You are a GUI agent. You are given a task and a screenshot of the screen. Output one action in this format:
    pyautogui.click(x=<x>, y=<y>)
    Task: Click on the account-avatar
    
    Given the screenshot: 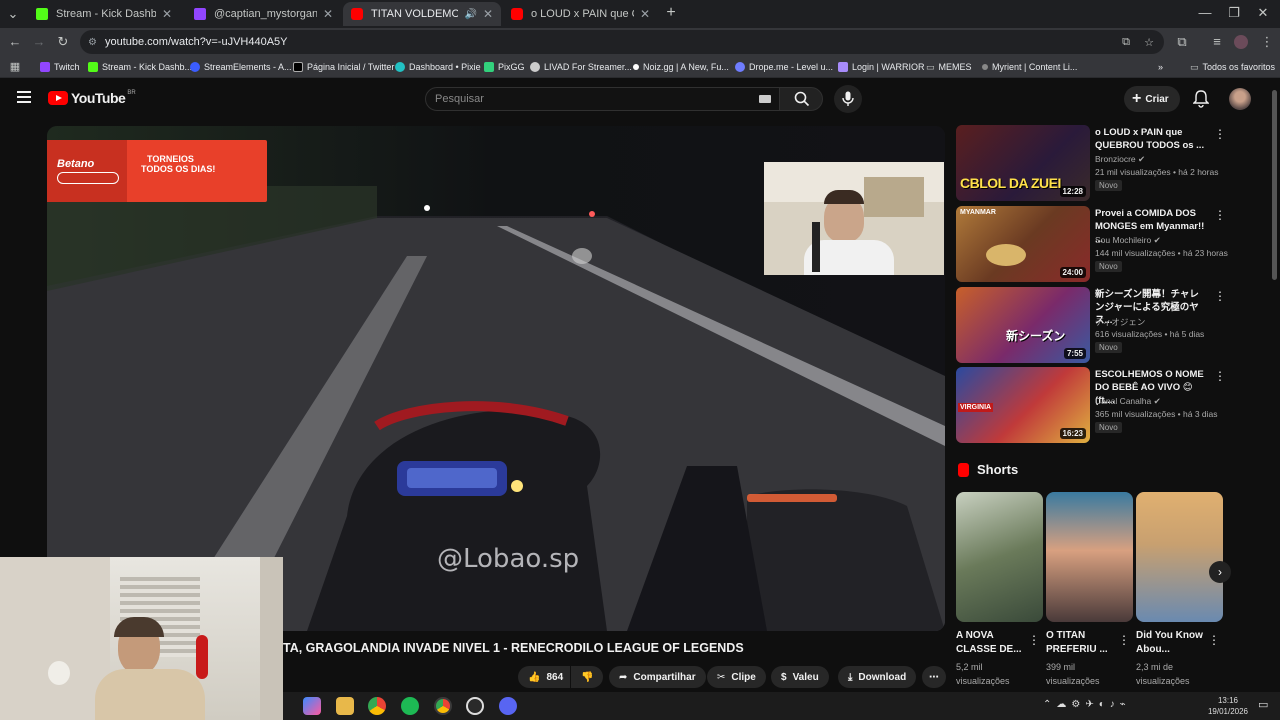 What is the action you would take?
    pyautogui.click(x=1240, y=99)
    